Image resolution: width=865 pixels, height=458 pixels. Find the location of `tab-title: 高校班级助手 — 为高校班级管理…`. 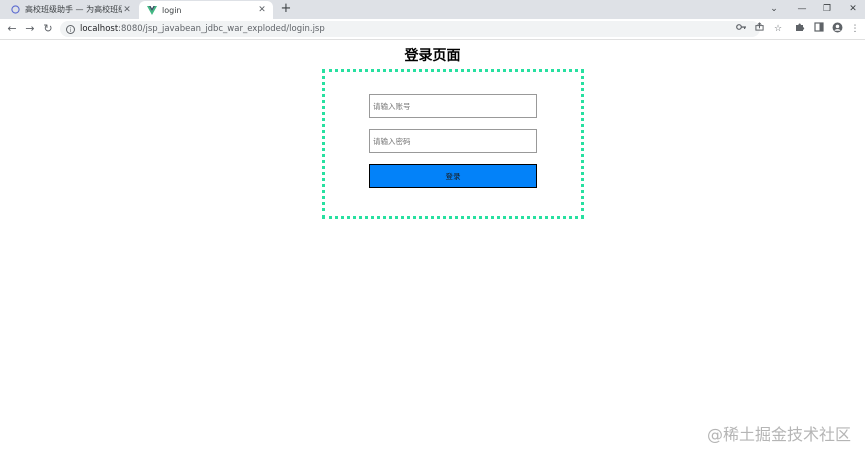

tab-title: 高校班级助手 — 为高校班级管理… is located at coordinates (73, 9).